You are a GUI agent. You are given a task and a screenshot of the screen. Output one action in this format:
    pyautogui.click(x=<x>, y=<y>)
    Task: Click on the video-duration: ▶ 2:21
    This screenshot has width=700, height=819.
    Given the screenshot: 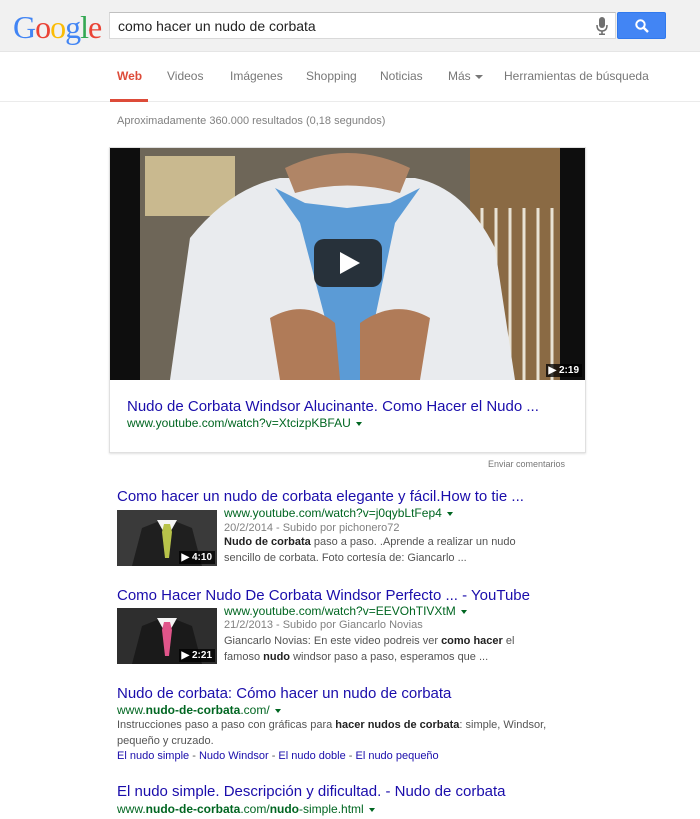 What is the action you would take?
    pyautogui.click(x=196, y=655)
    